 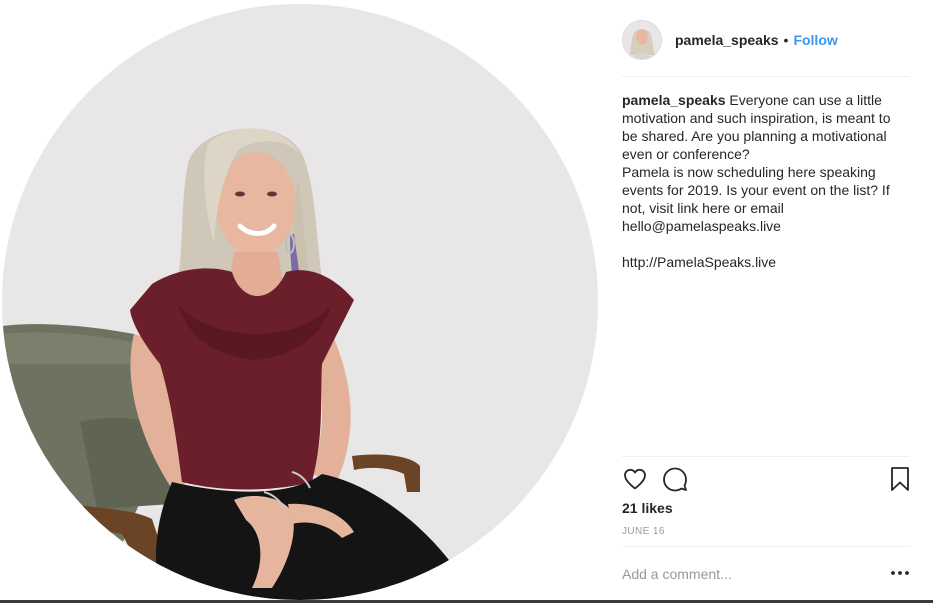 What do you see at coordinates (699, 262) in the screenshot?
I see `caption-link: http://PamelaSpeaks.live` at bounding box center [699, 262].